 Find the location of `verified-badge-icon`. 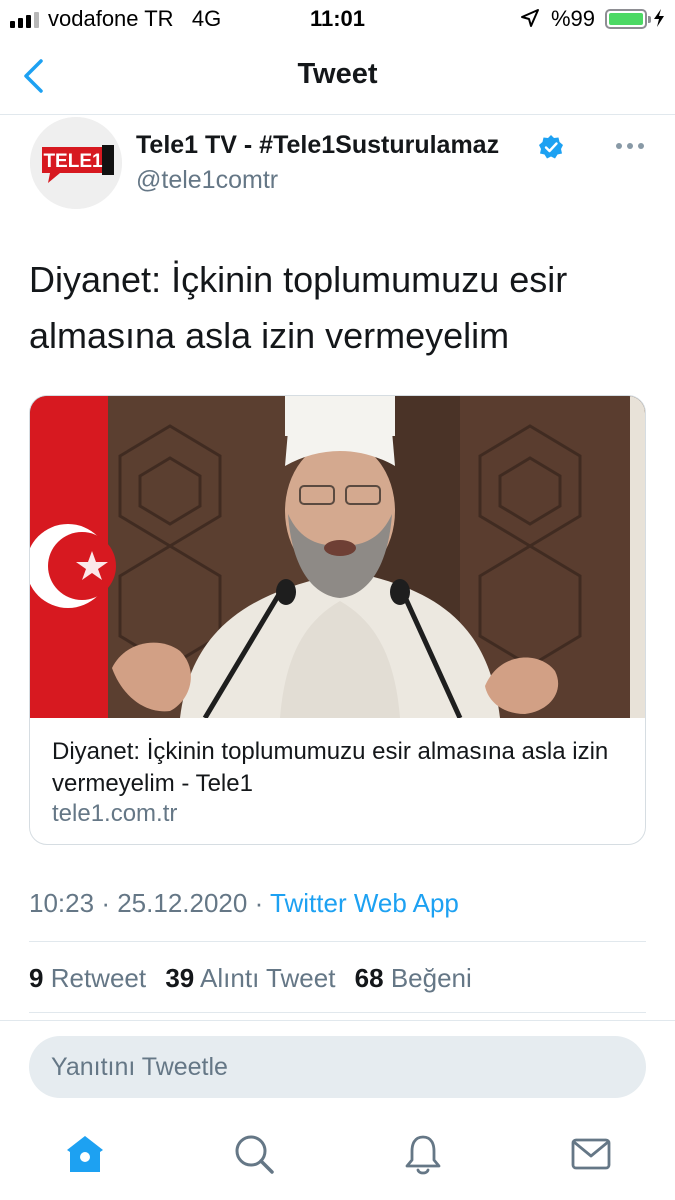

verified-badge-icon is located at coordinates (551, 147).